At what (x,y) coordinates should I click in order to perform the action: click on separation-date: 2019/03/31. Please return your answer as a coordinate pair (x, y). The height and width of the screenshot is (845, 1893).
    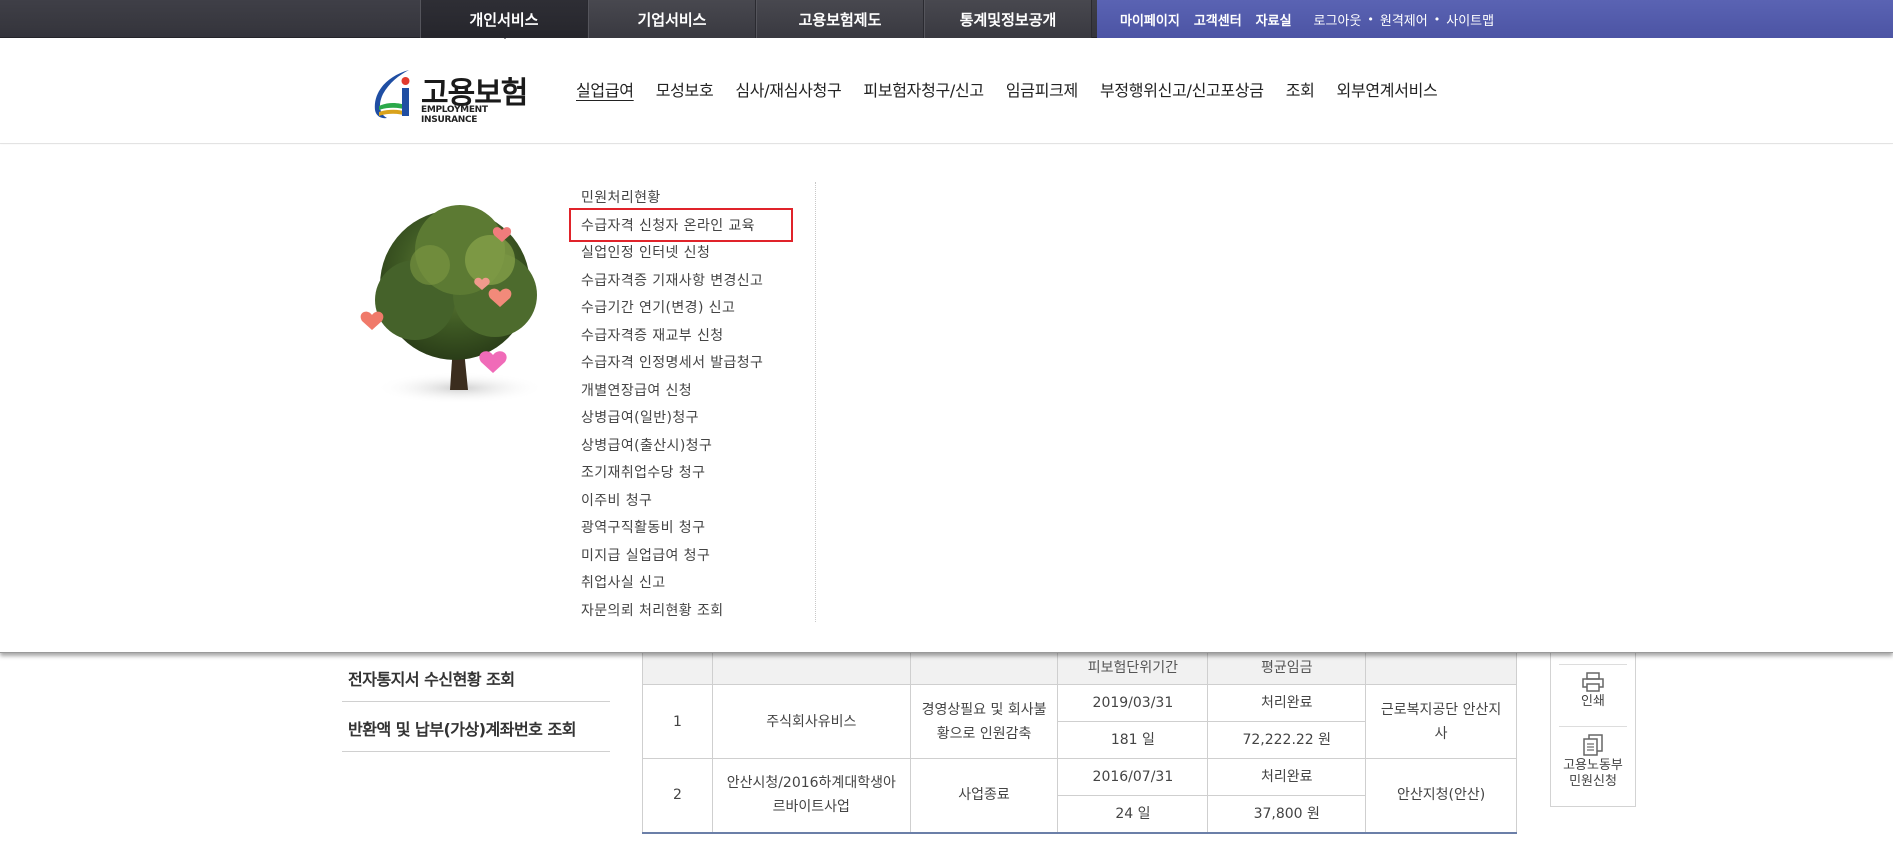
    Looking at the image, I should click on (1133, 703).